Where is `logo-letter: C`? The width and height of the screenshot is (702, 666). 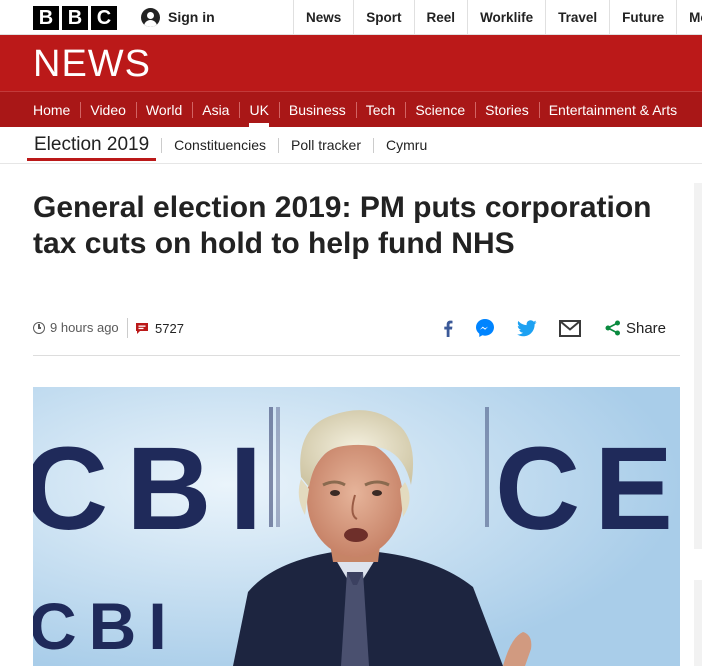 logo-letter: C is located at coordinates (104, 17).